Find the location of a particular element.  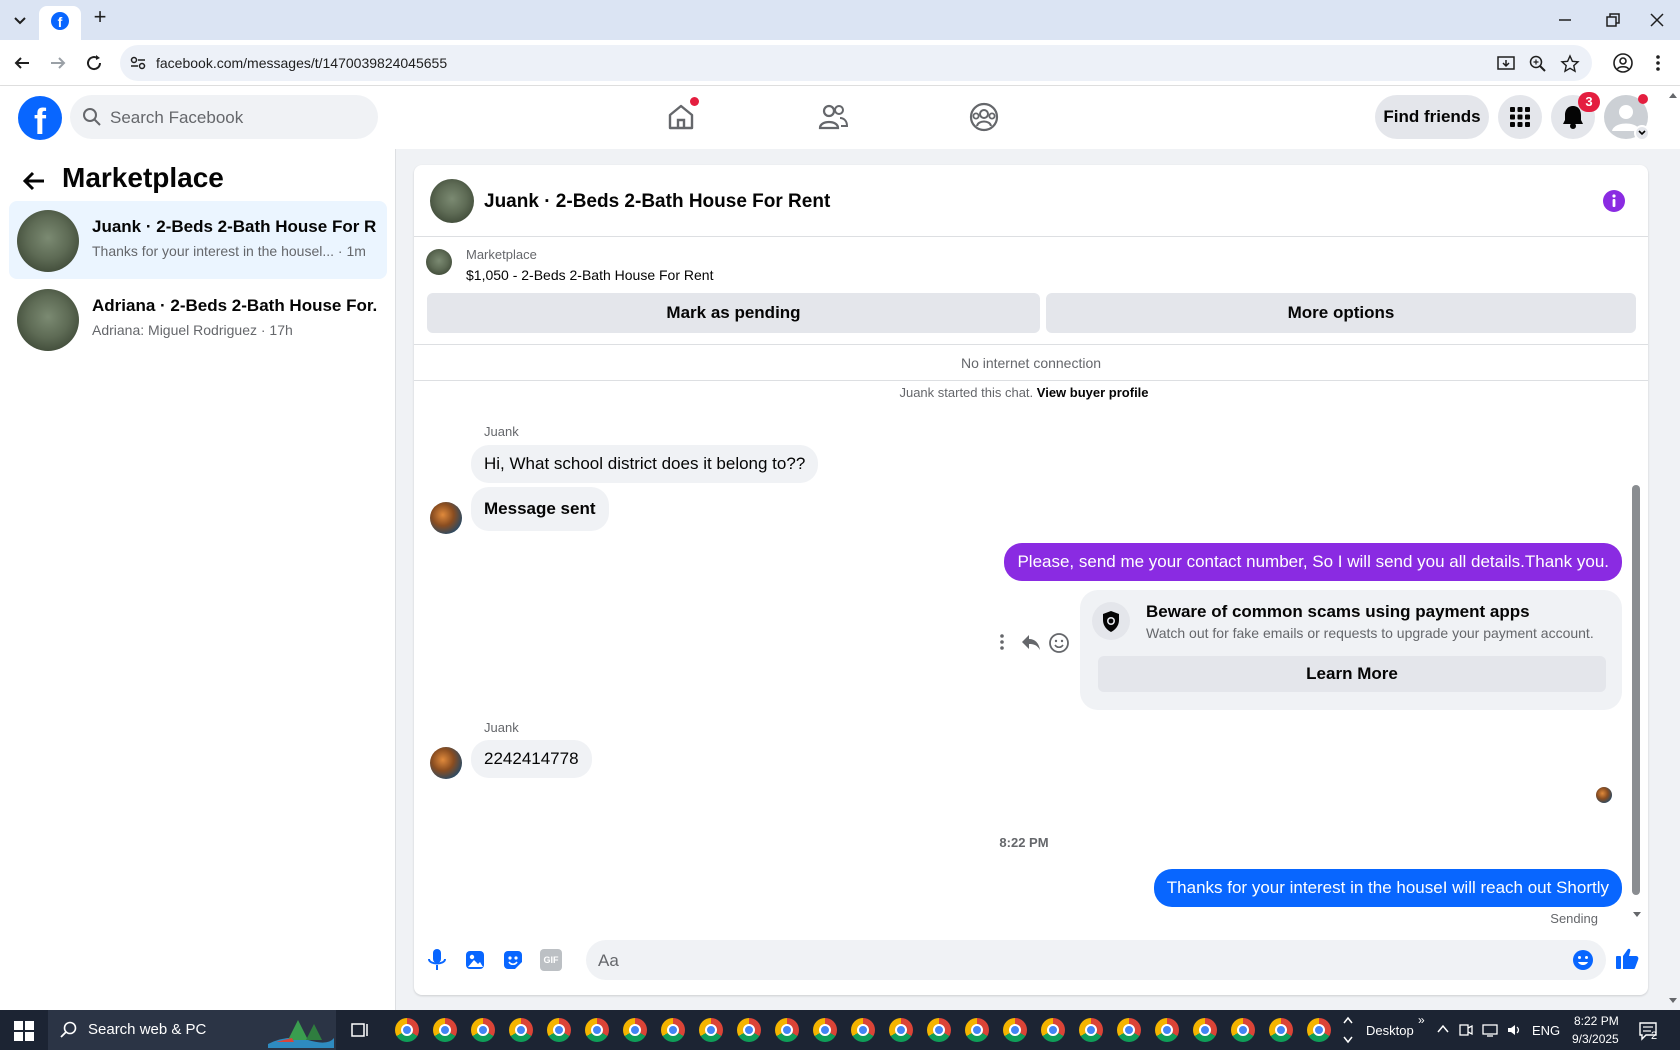

like-button is located at coordinates (1627, 959).